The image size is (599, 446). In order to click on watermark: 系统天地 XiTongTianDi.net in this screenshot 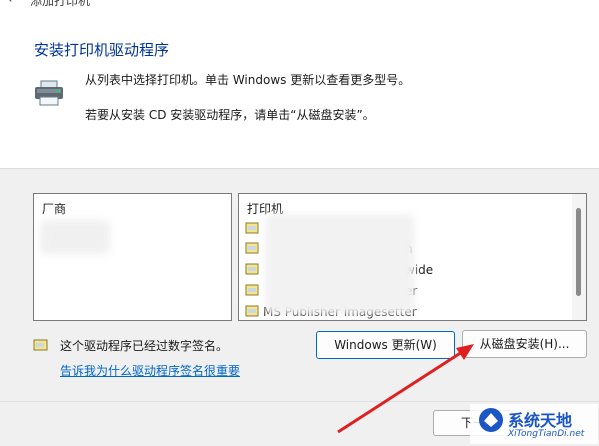, I will do `click(534, 424)`.